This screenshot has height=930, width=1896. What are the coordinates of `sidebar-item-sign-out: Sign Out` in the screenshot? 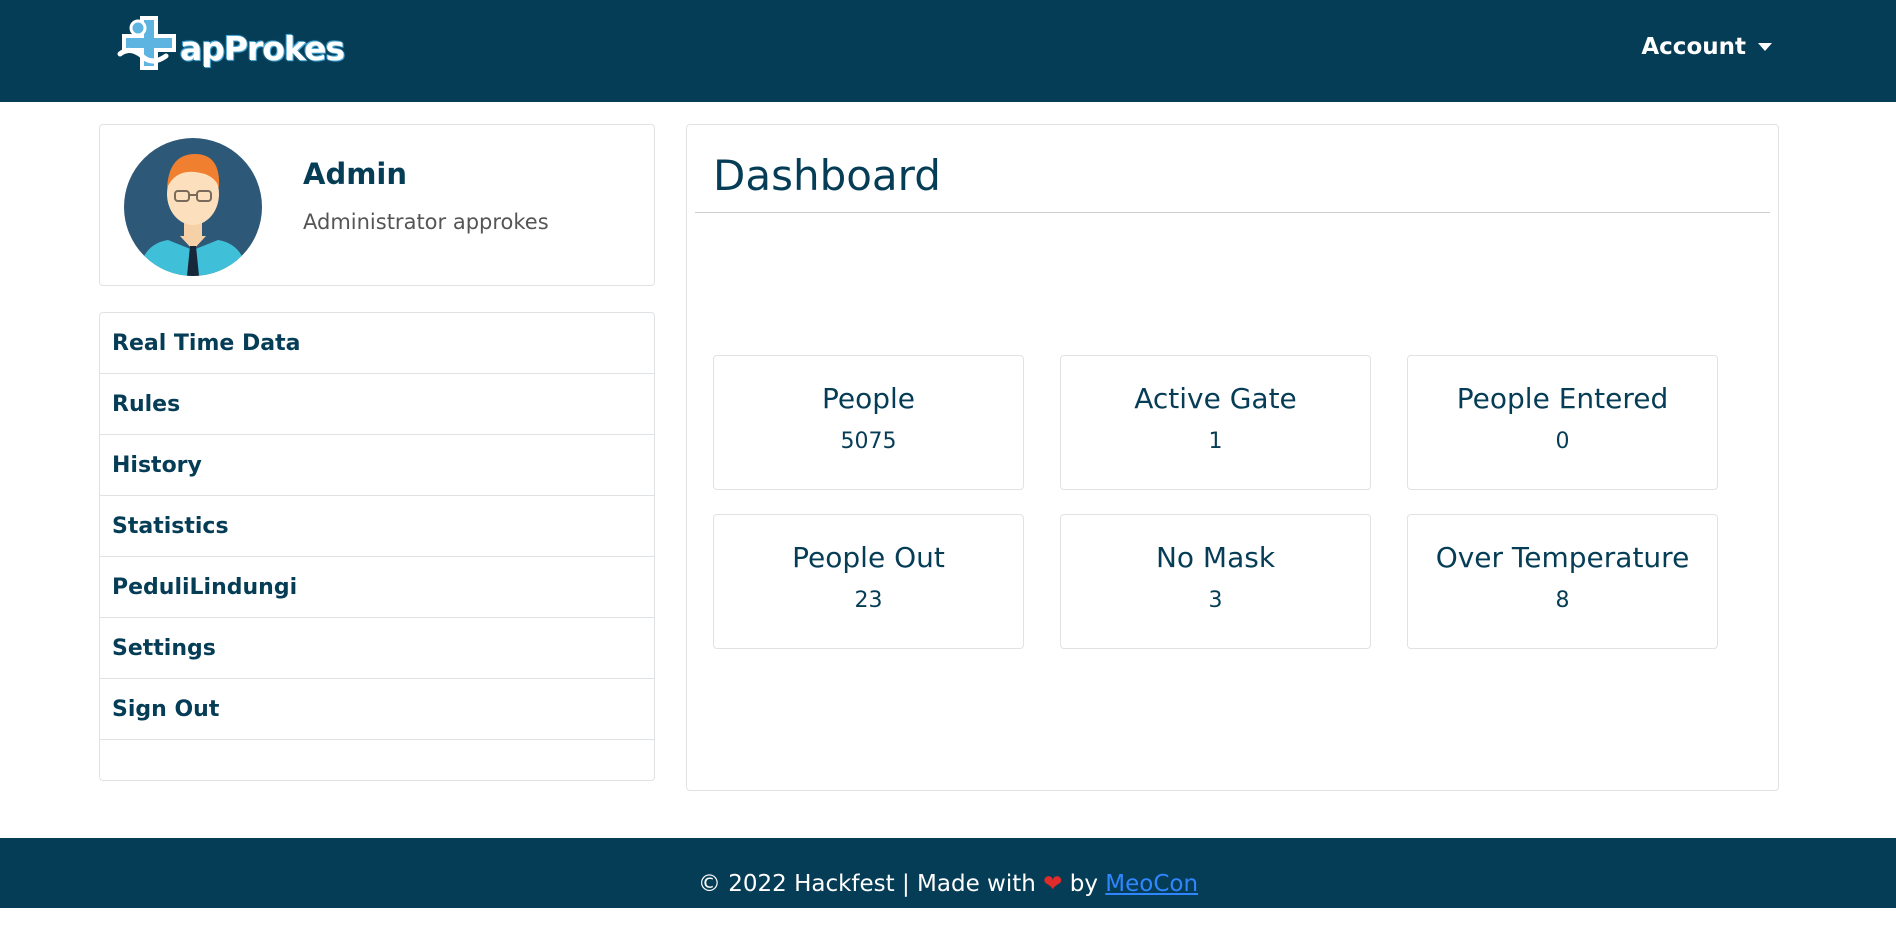 It's located at (377, 709).